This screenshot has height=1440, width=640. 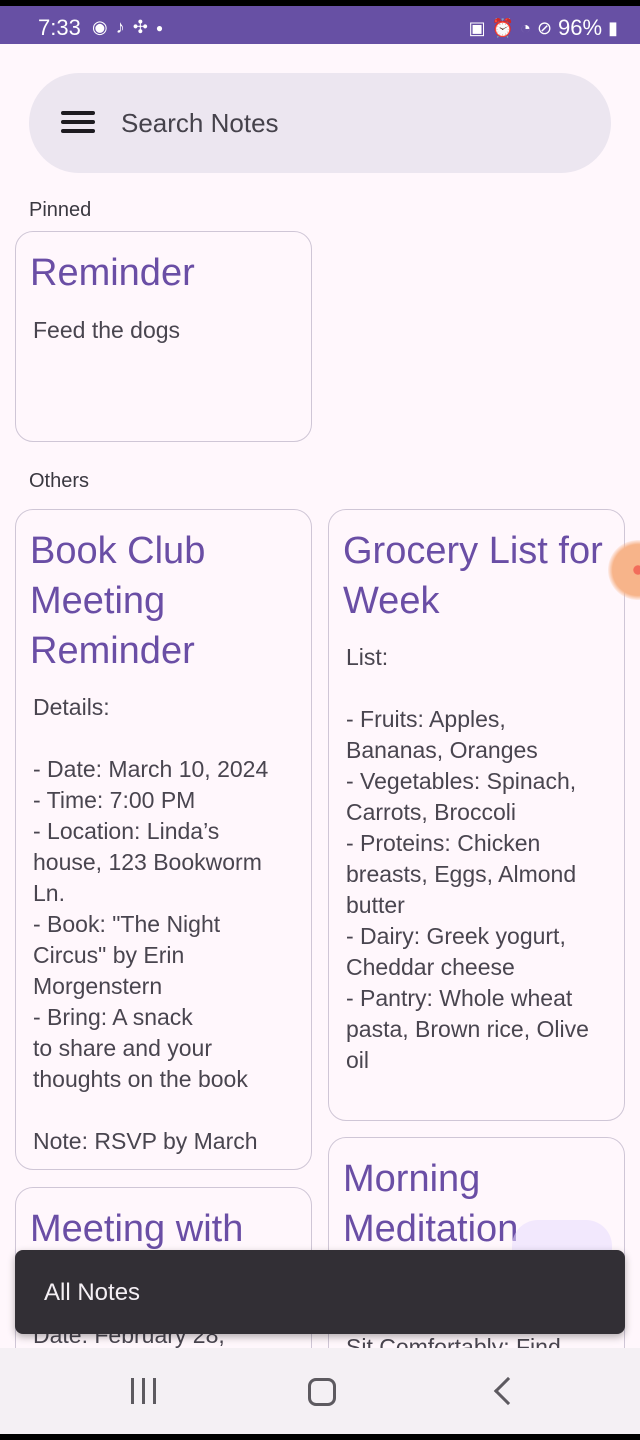 What do you see at coordinates (100, 27) in the screenshot?
I see `messenger-icon: ◉` at bounding box center [100, 27].